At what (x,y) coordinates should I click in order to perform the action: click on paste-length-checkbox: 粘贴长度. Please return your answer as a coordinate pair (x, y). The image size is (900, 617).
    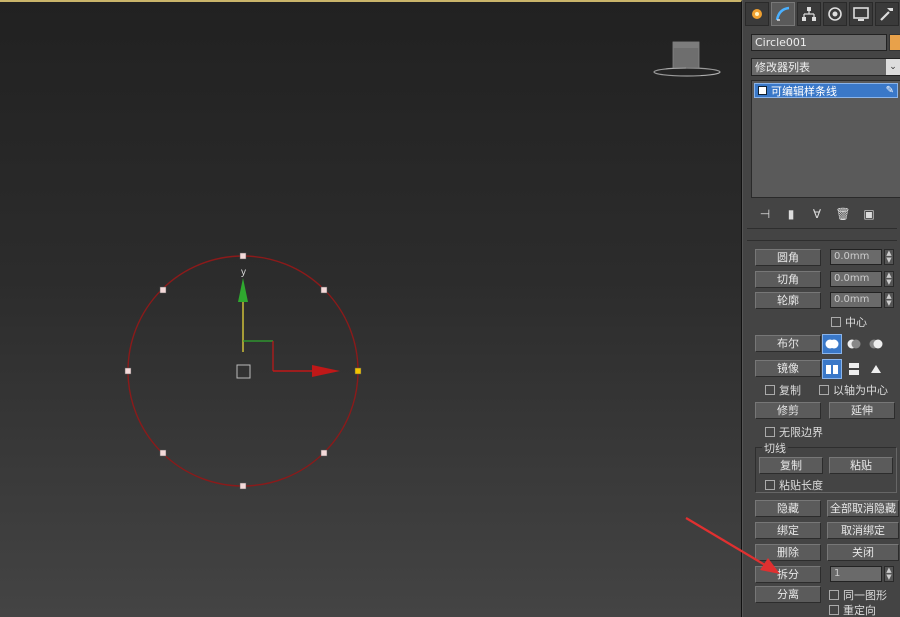
    Looking at the image, I should click on (794, 485).